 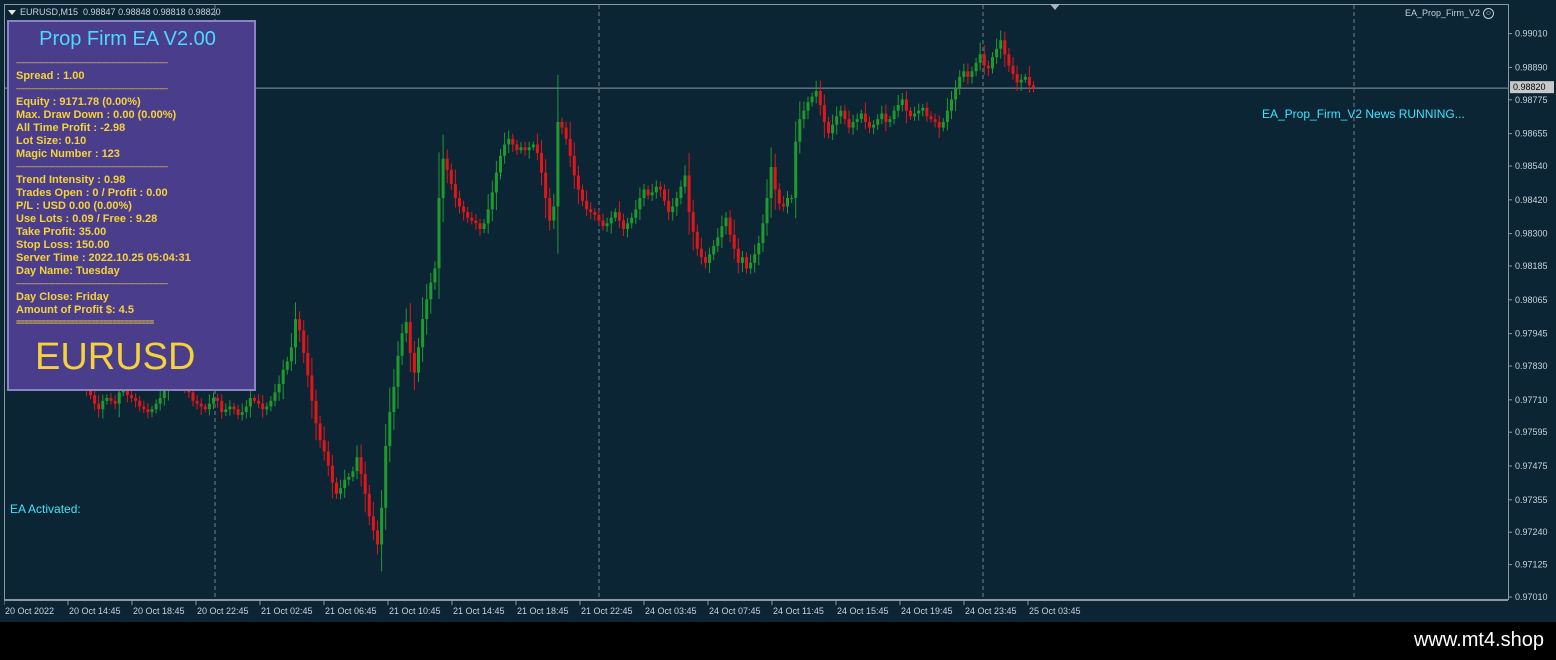 I want to click on price-tick-label: 0.97710, so click(x=1531, y=400).